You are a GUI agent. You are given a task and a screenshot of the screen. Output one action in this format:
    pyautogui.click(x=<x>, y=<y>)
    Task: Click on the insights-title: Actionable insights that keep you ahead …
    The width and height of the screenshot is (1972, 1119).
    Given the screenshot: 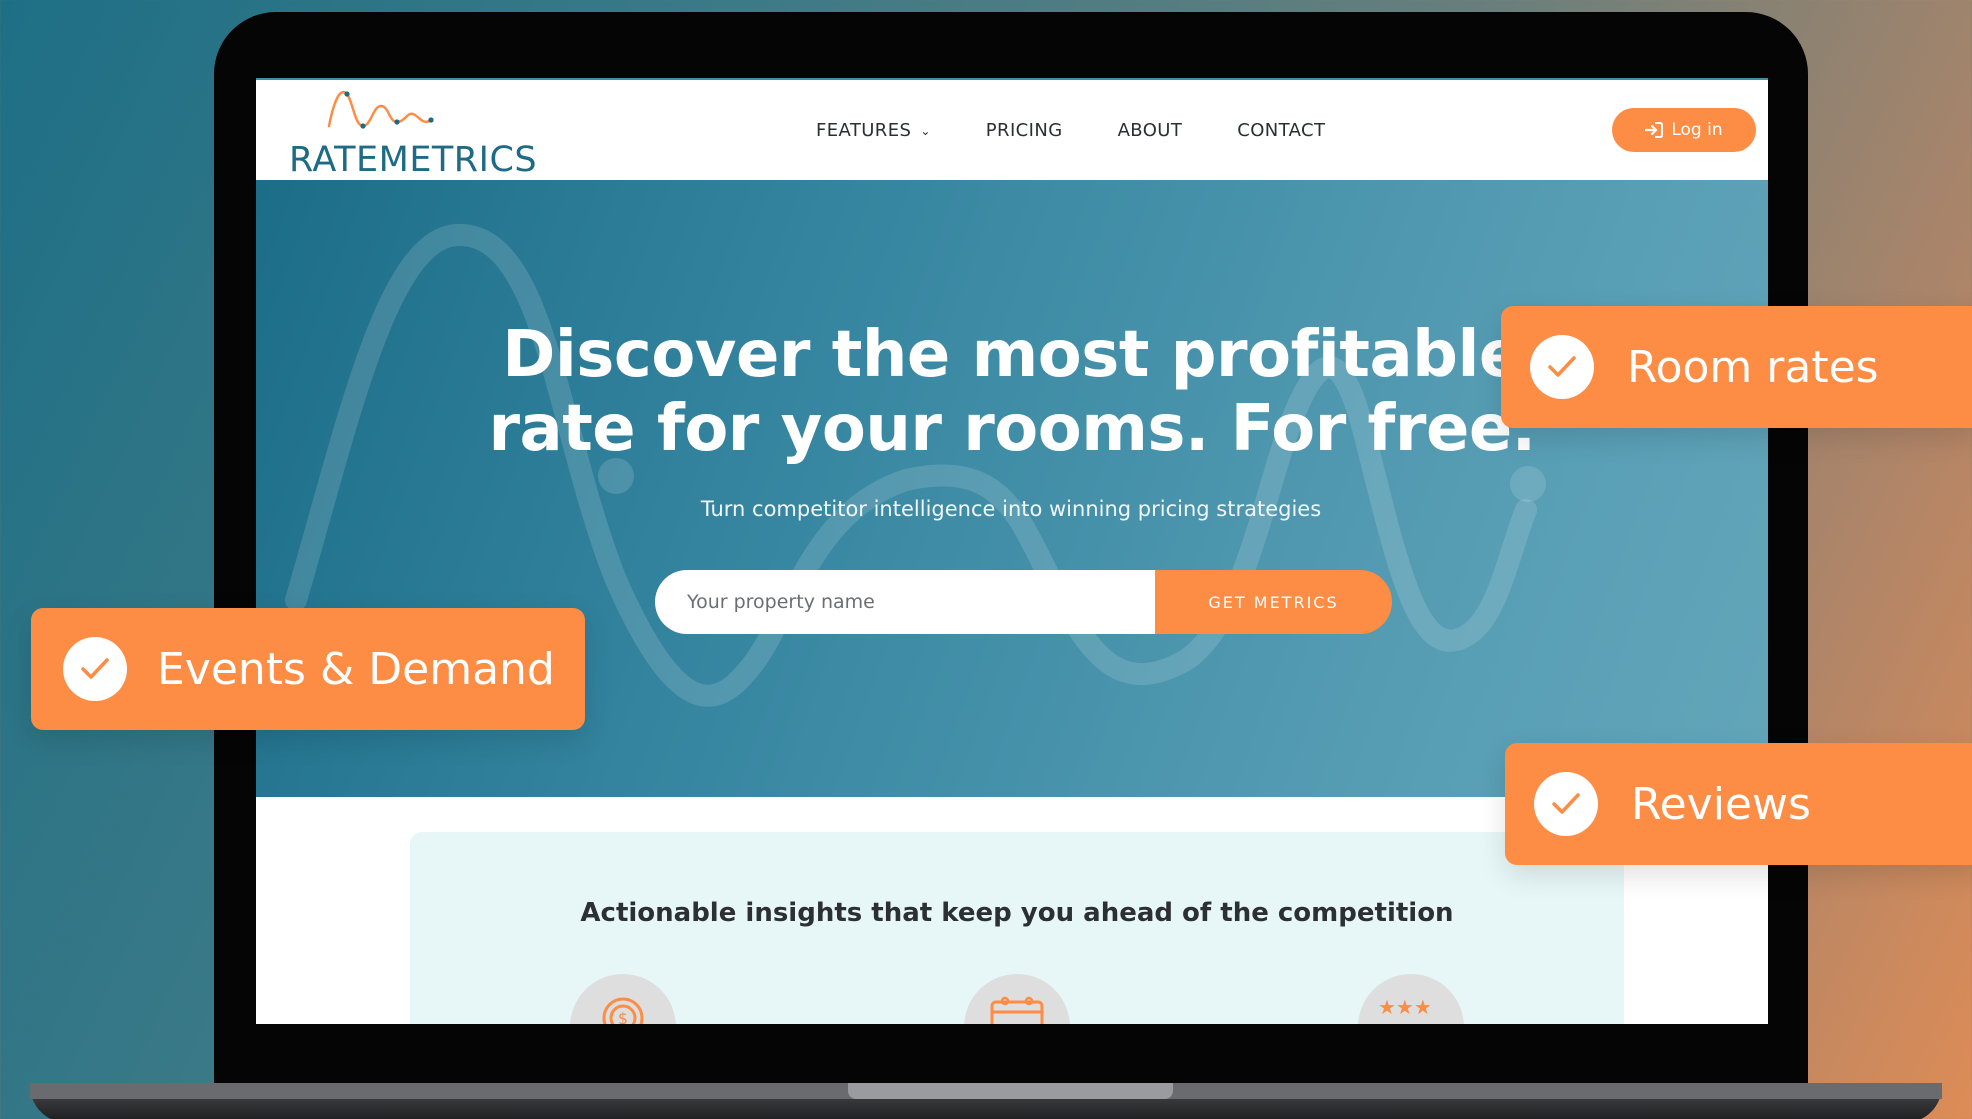 What is the action you would take?
    pyautogui.click(x=1017, y=913)
    